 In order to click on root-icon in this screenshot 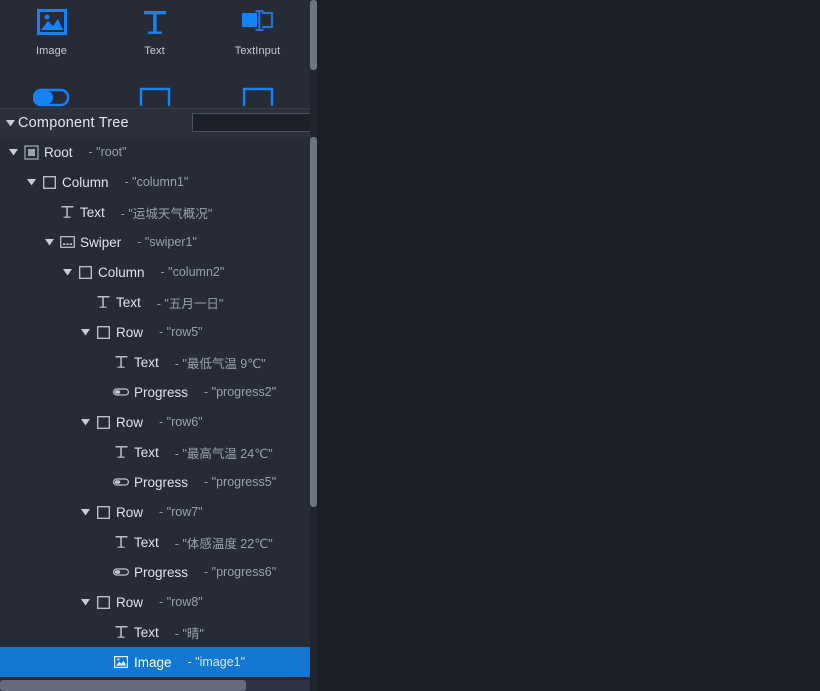, I will do `click(31, 152)`.